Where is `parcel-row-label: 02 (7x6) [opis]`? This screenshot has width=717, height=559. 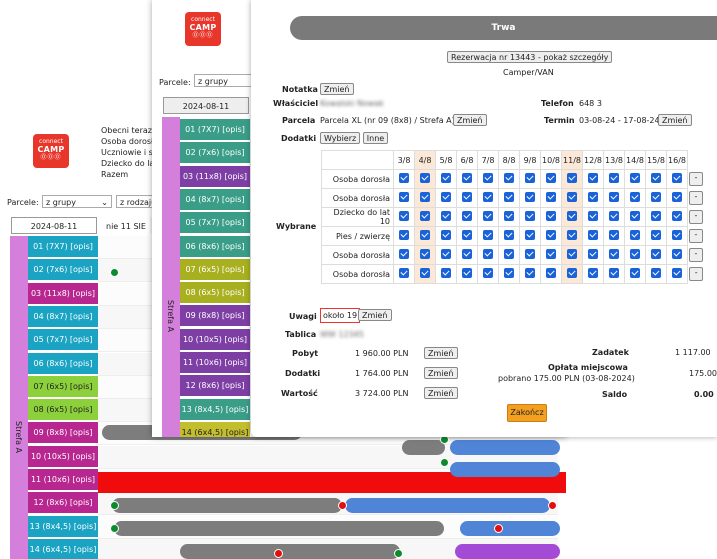
parcel-row-label: 02 (7x6) [opis] is located at coordinates (215, 153).